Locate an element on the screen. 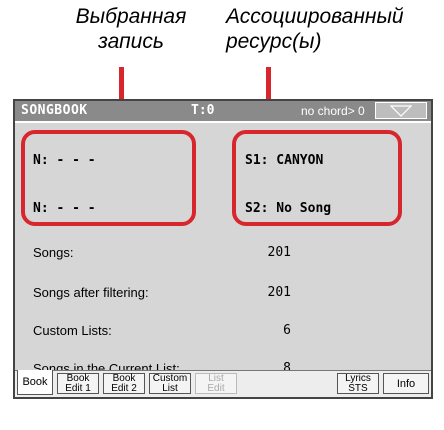  tab-book-edit-2-line2: Edit 2 is located at coordinates (124, 388).